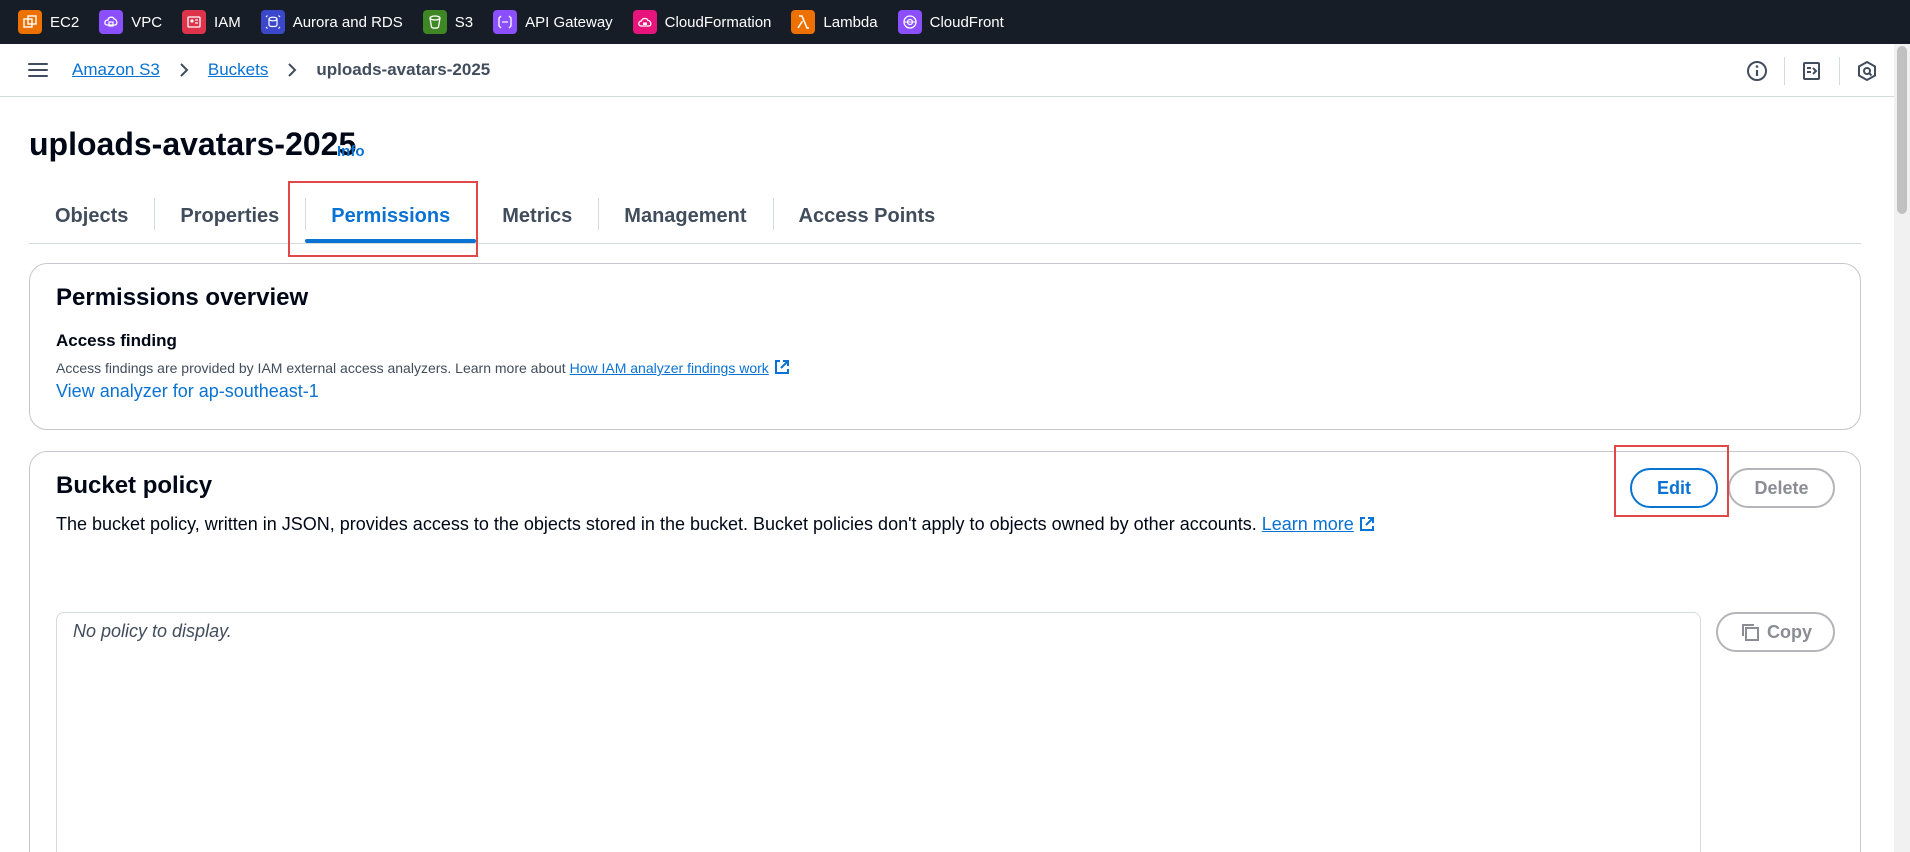 Image resolution: width=1910 pixels, height=852 pixels. I want to click on s3-icon, so click(434, 22).